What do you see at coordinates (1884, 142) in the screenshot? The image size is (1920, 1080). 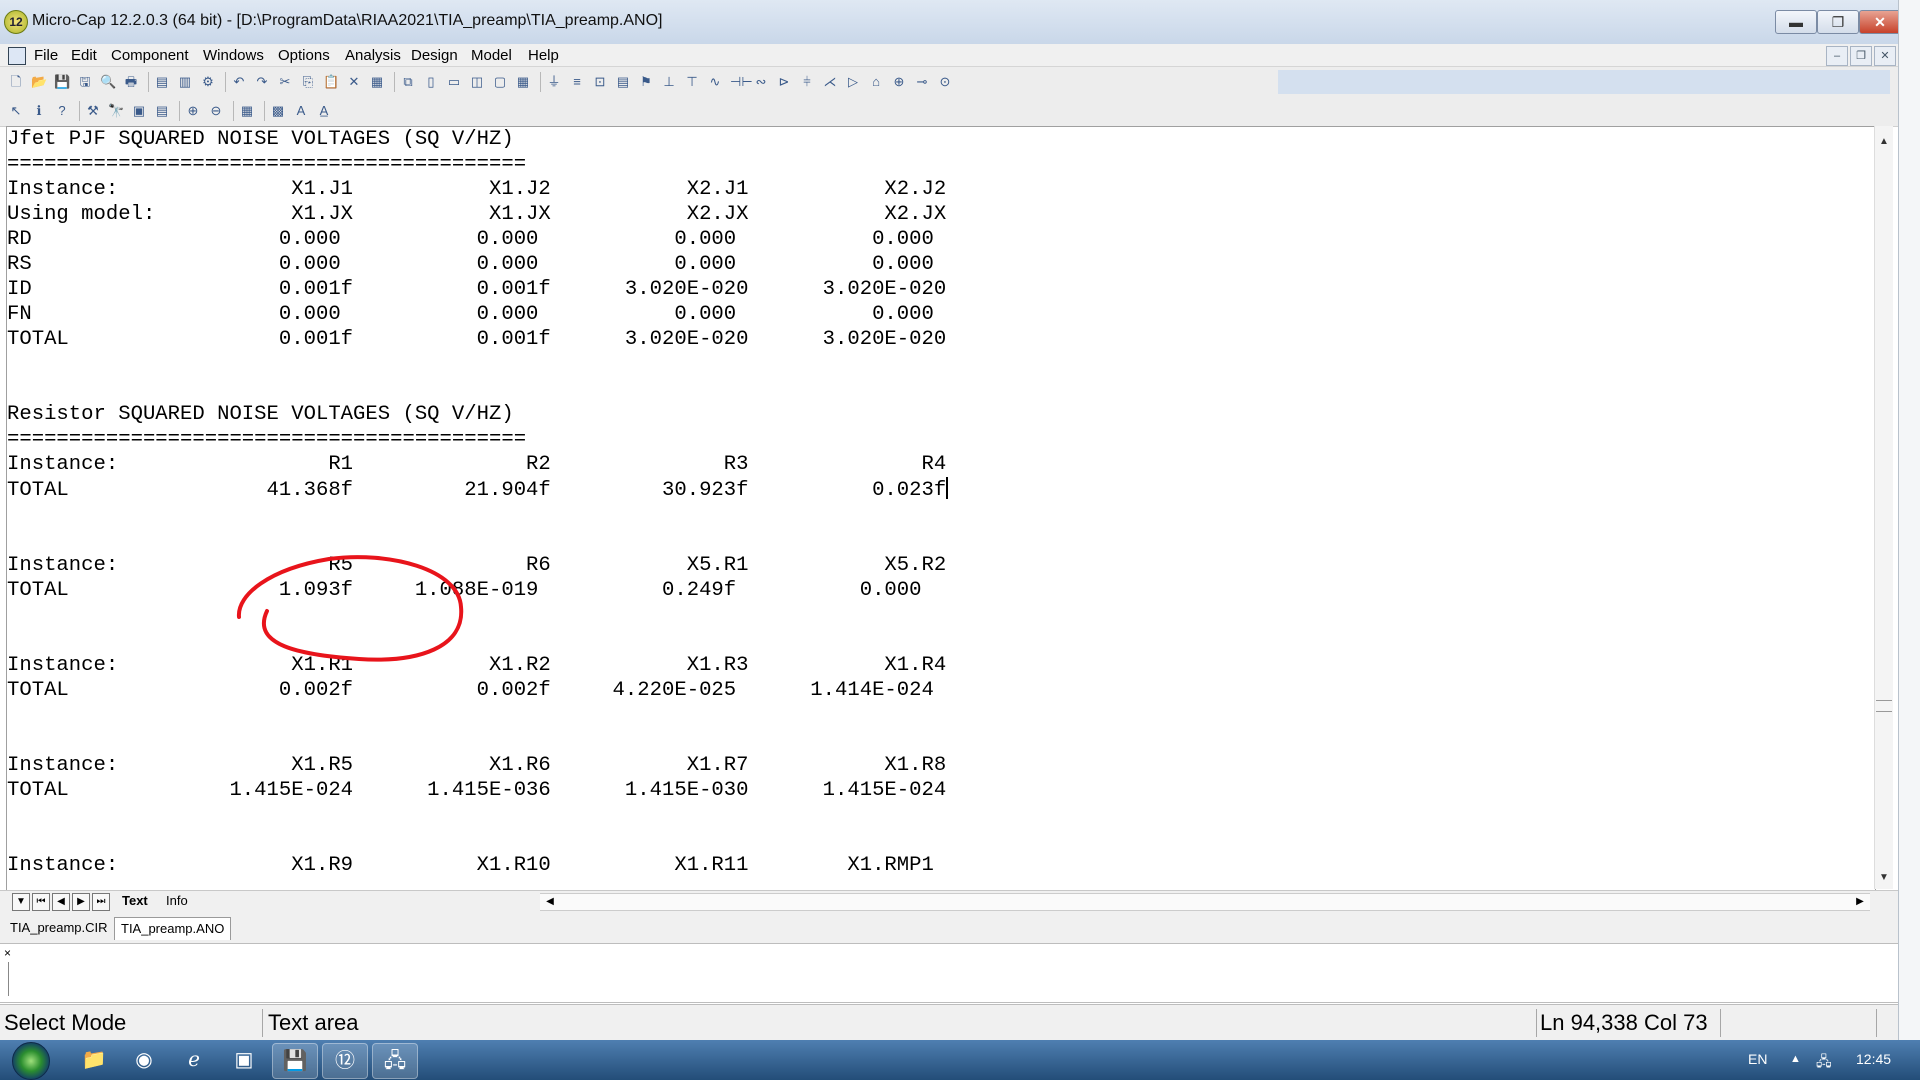 I see `scroll-up-arrow-icon: ▲` at bounding box center [1884, 142].